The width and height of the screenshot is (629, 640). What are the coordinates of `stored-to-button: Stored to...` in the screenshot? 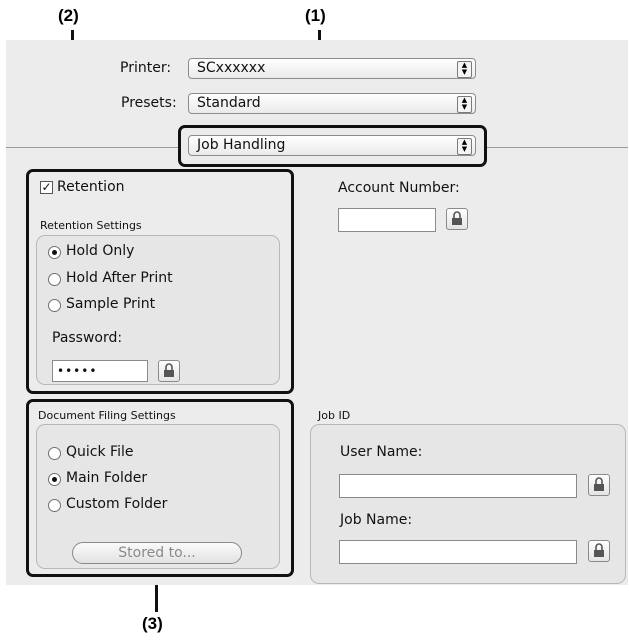 It's located at (157, 553).